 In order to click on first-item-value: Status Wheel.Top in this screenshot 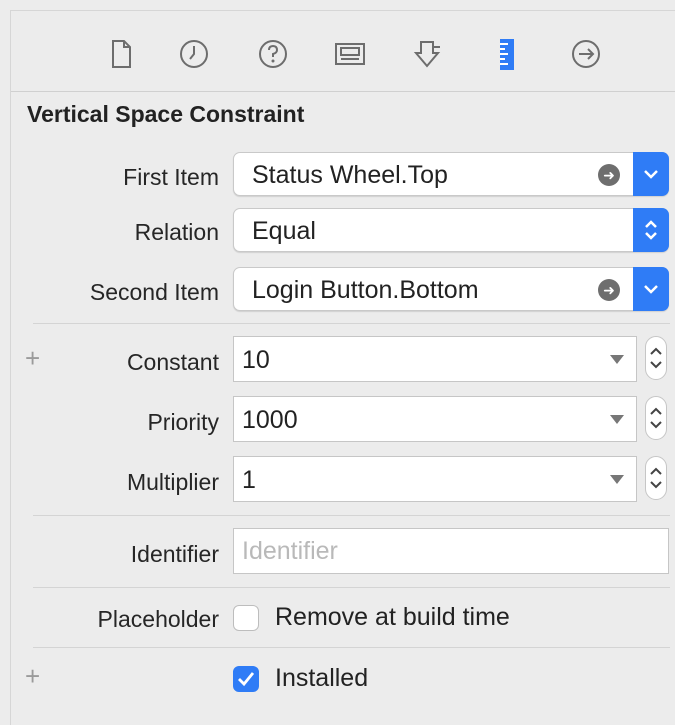, I will do `click(350, 175)`.